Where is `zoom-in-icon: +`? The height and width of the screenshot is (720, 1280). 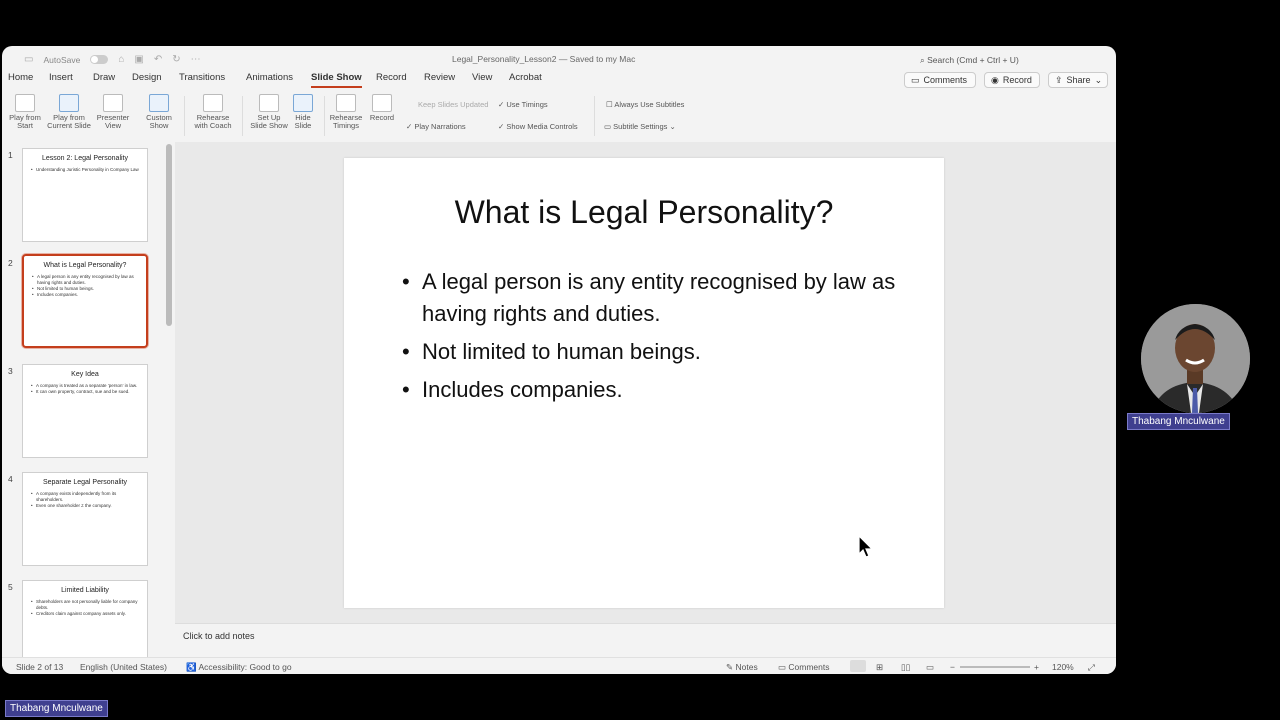
zoom-in-icon: + is located at coordinates (1036, 667).